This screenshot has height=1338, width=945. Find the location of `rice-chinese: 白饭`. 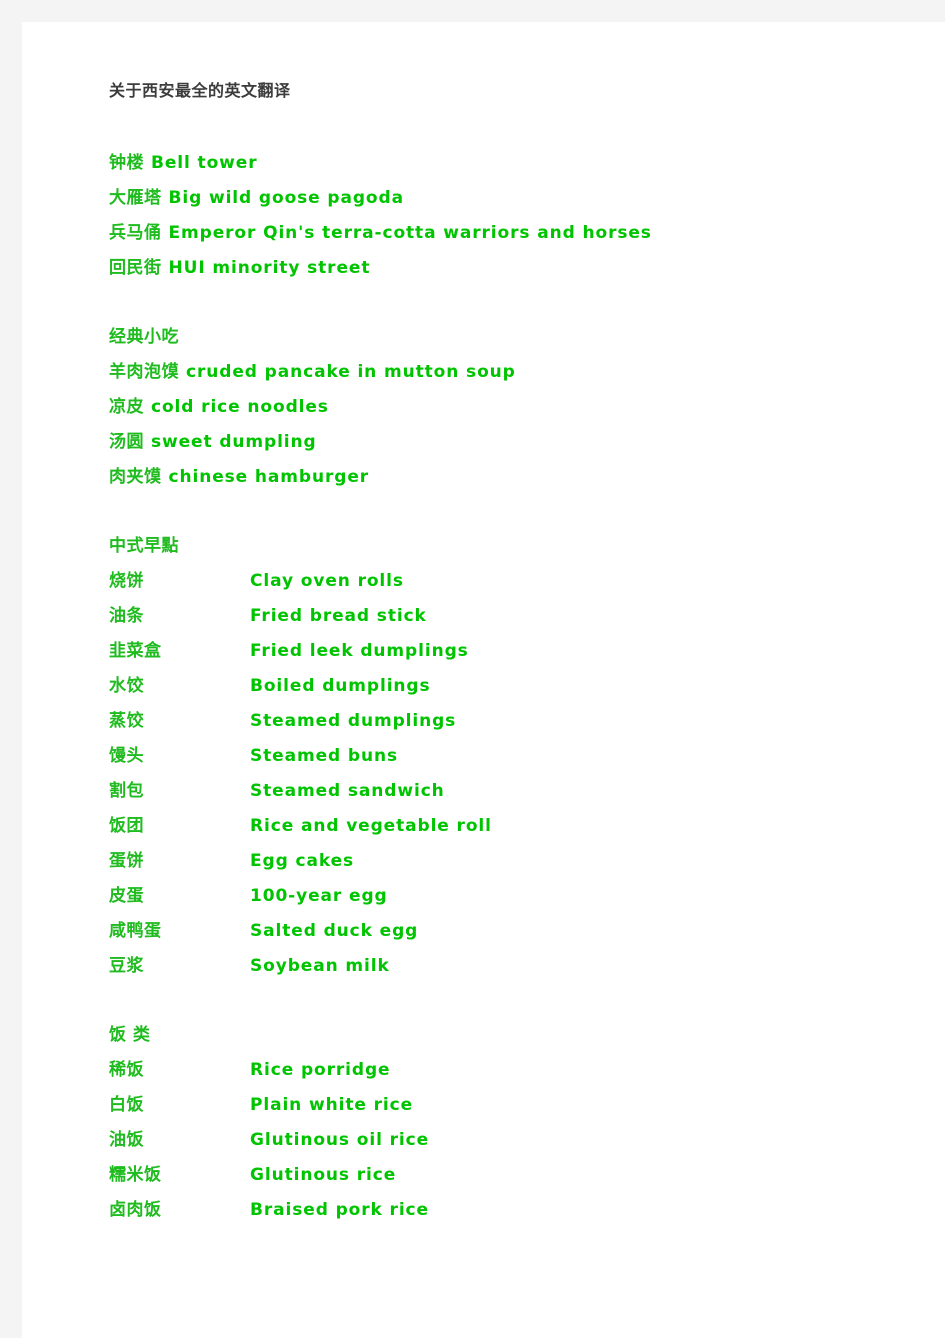

rice-chinese: 白饭 is located at coordinates (126, 1105).